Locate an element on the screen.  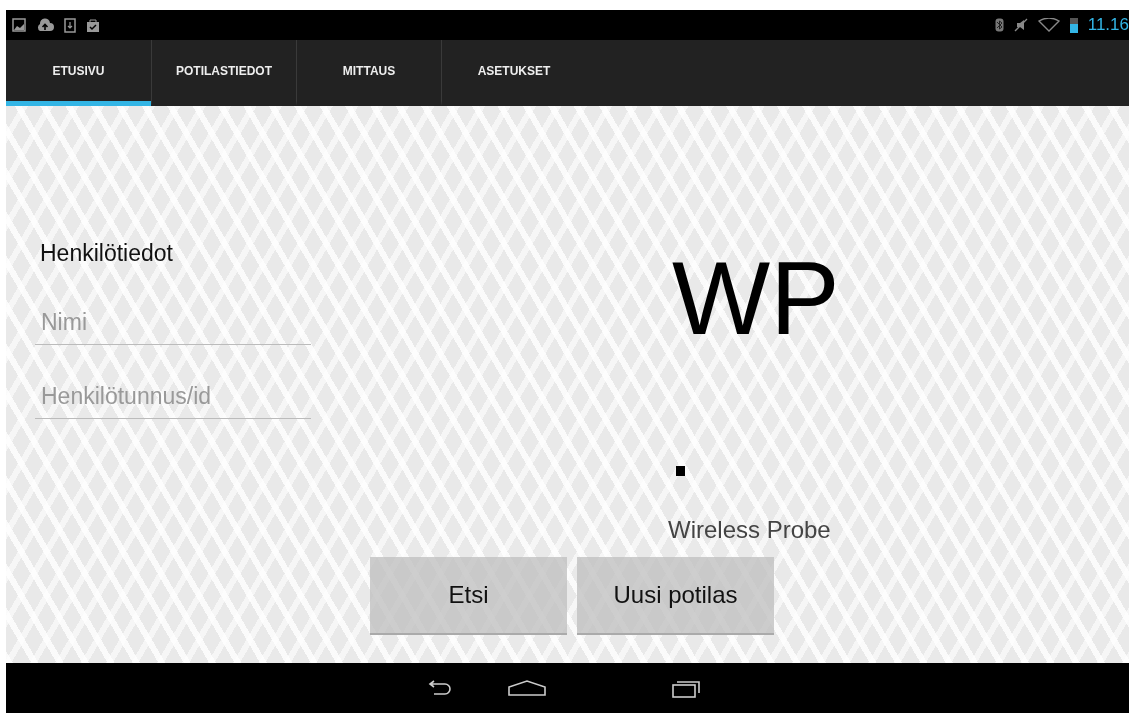
input-field: Nimi is located at coordinates (173, 323).